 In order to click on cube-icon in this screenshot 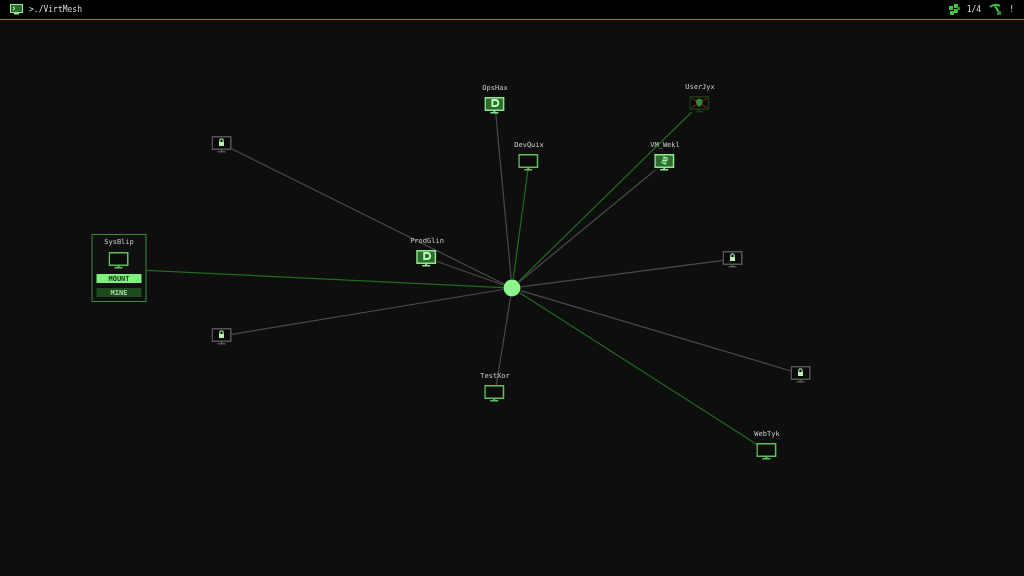, I will do `click(954, 9)`.